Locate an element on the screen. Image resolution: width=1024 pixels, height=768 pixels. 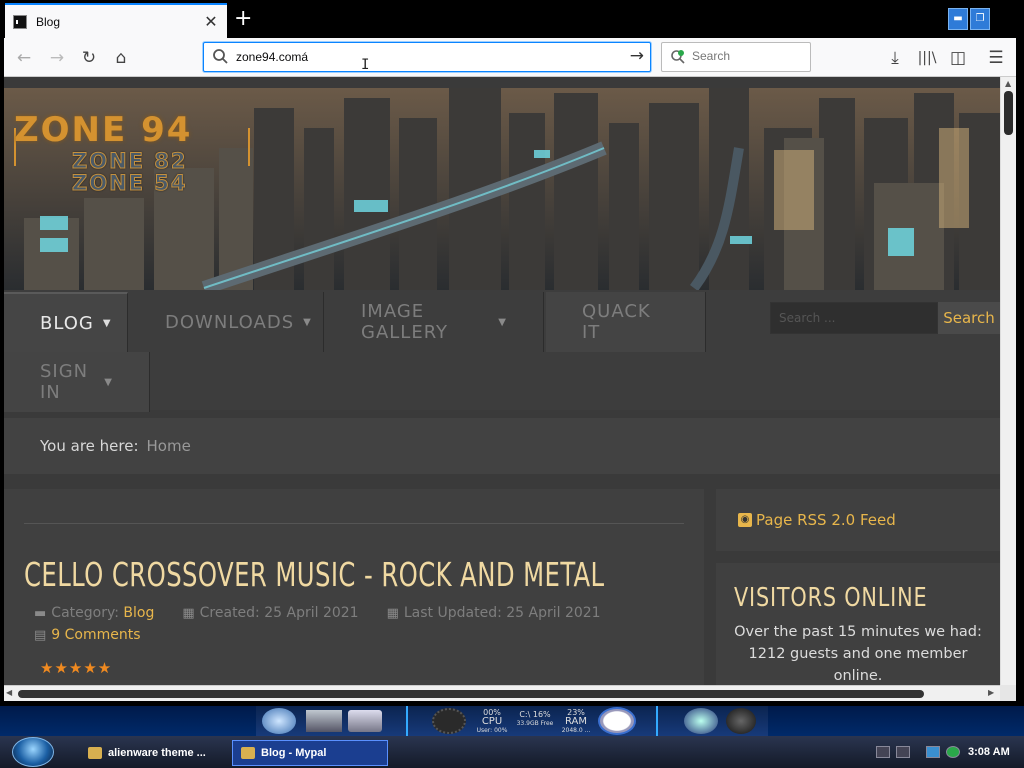
menu-item-downloads: DOWNLOADS ▼ is located at coordinates (226, 322).